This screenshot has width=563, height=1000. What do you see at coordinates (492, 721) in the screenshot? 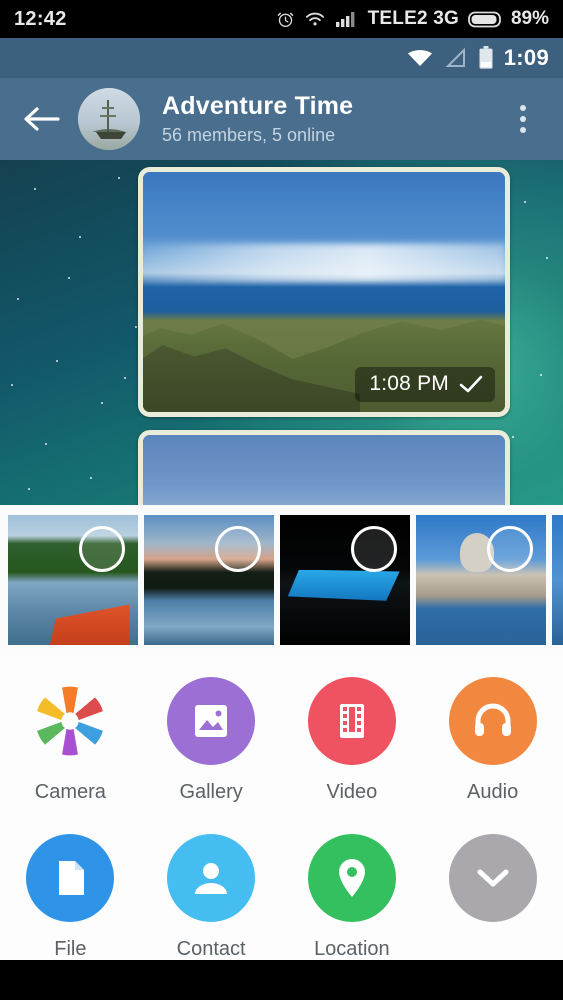
I see `audio-headphones-icon` at bounding box center [492, 721].